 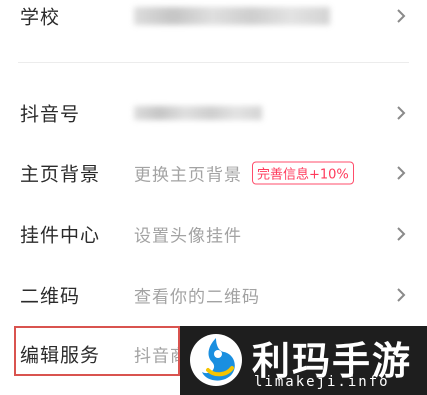 I want to click on row-value: 查看你的二维码, so click(x=197, y=297).